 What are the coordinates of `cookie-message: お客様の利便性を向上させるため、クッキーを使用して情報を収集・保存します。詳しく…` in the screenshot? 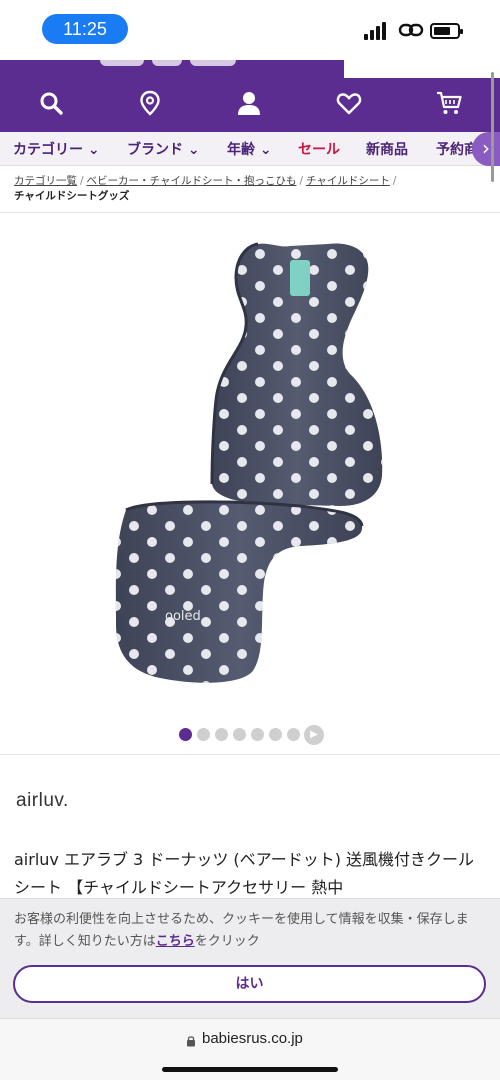 It's located at (251, 931).